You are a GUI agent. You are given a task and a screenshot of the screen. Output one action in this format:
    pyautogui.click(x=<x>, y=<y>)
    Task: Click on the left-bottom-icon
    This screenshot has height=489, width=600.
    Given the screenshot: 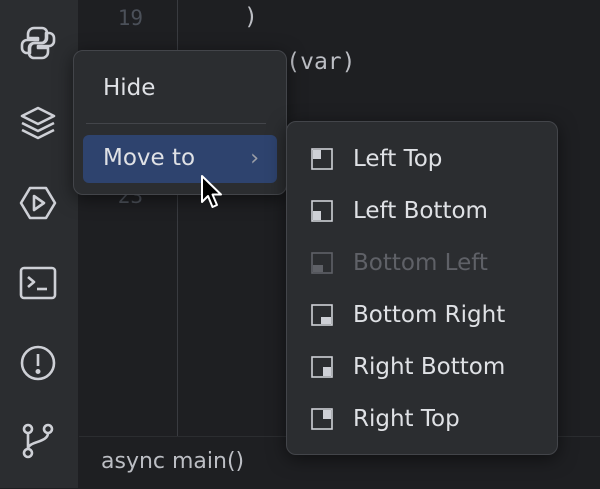 What is the action you would take?
    pyautogui.click(x=322, y=211)
    